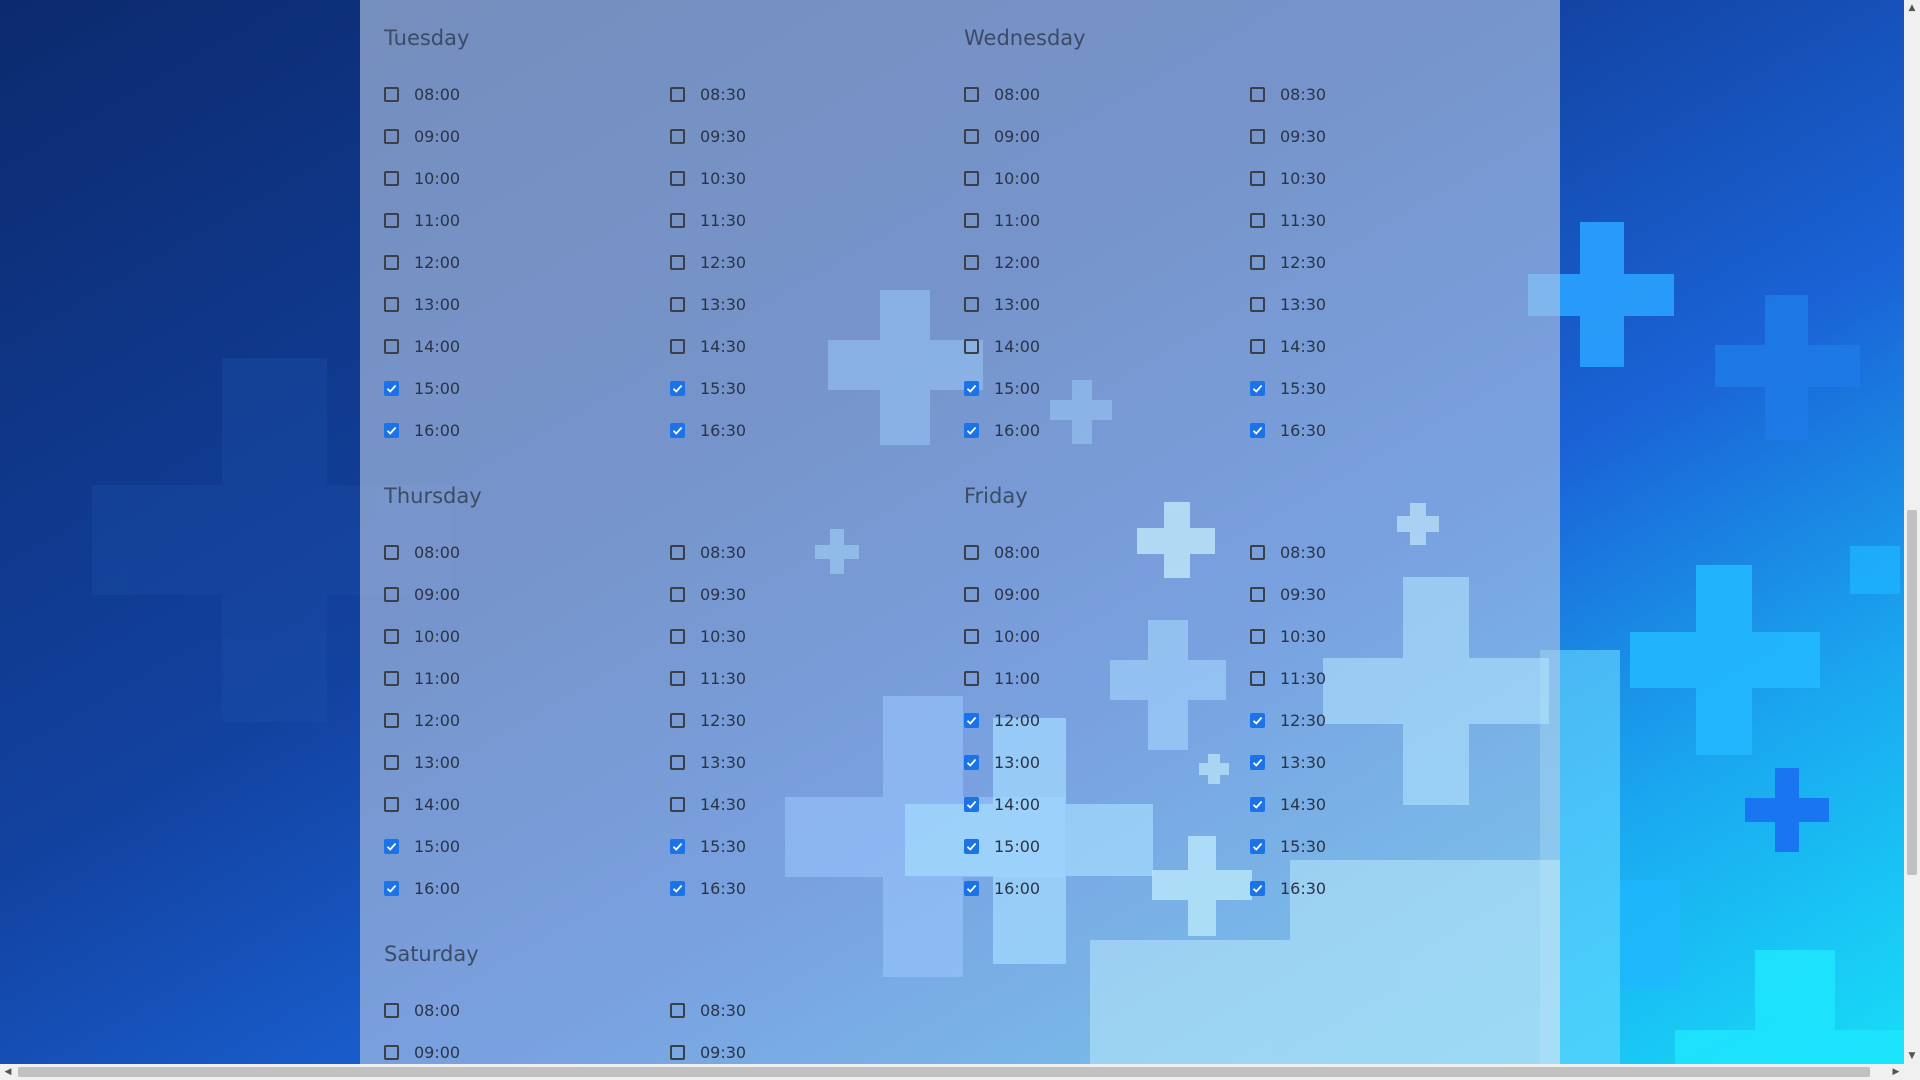  I want to click on vertical-scroll-thumb, so click(1912, 692).